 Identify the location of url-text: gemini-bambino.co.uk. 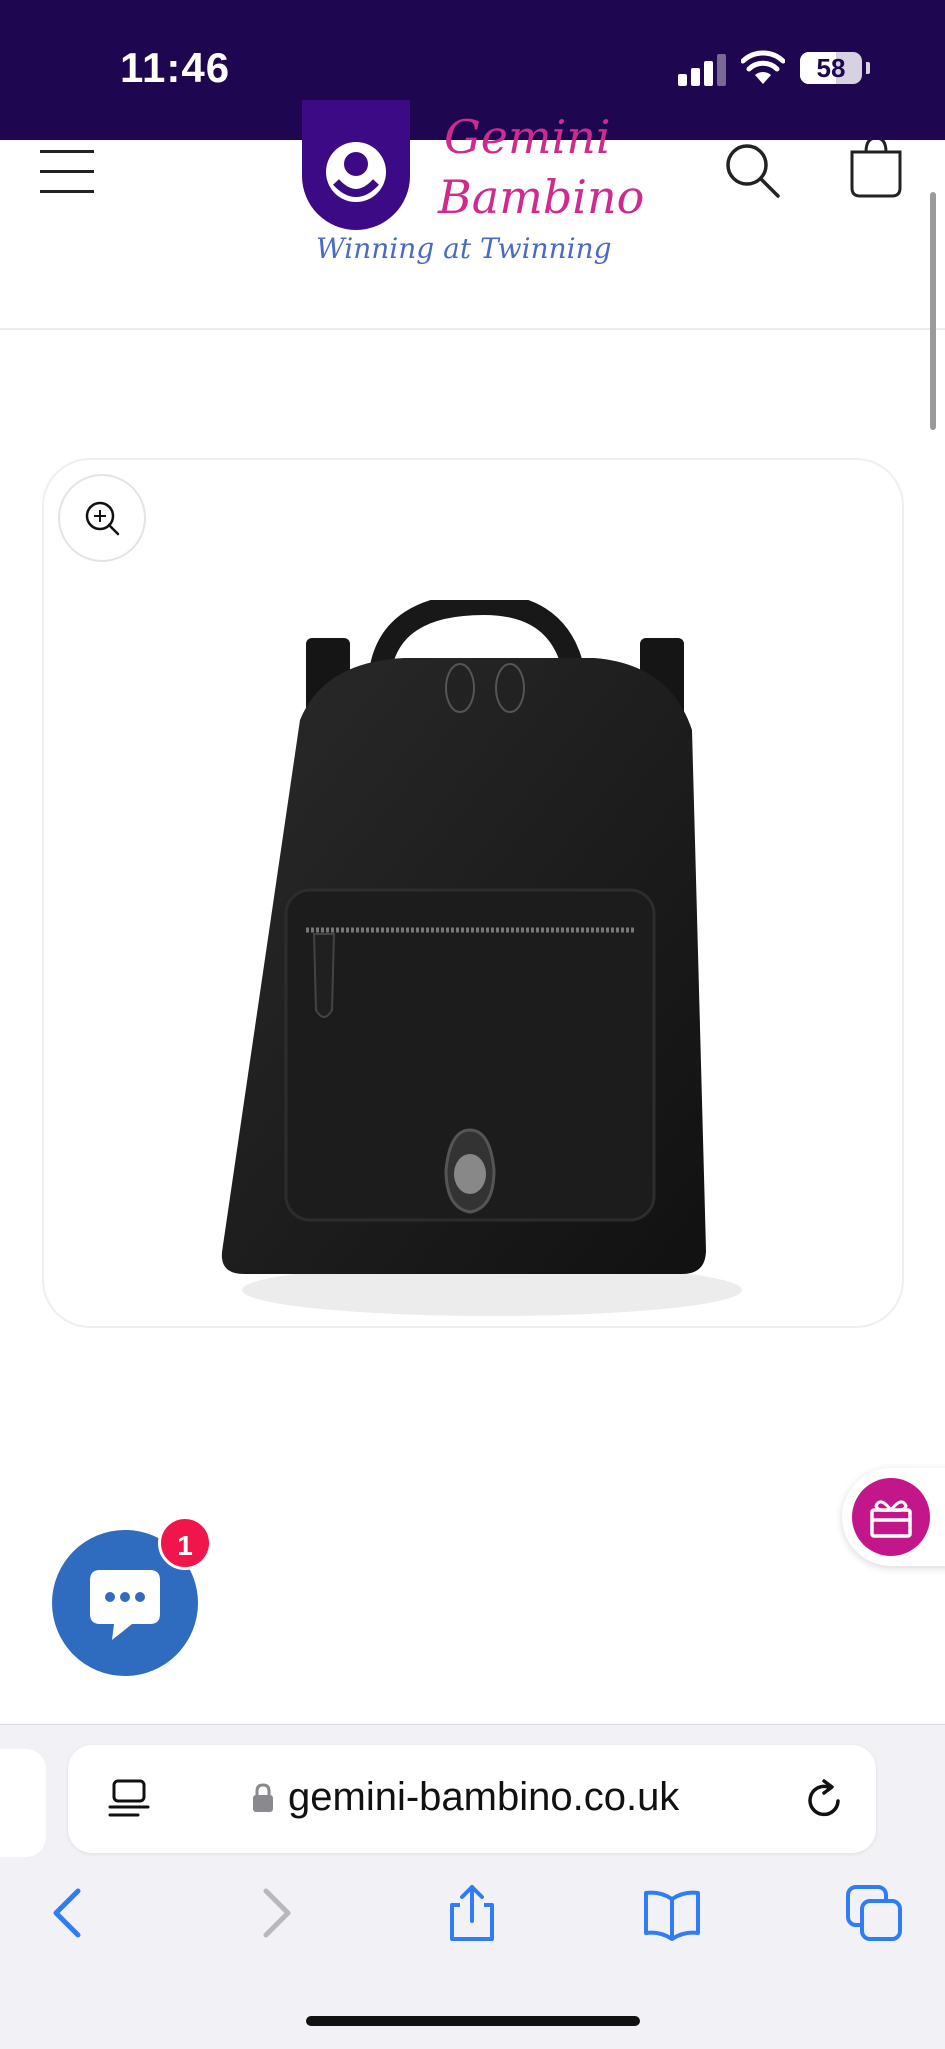
(483, 1797).